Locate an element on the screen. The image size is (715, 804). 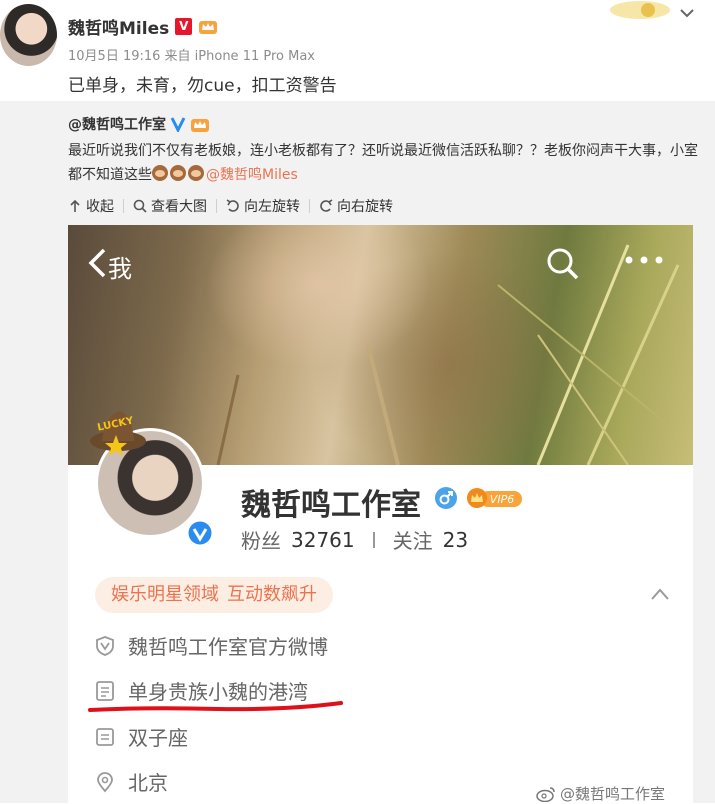
more-options-icon is located at coordinates (644, 260).